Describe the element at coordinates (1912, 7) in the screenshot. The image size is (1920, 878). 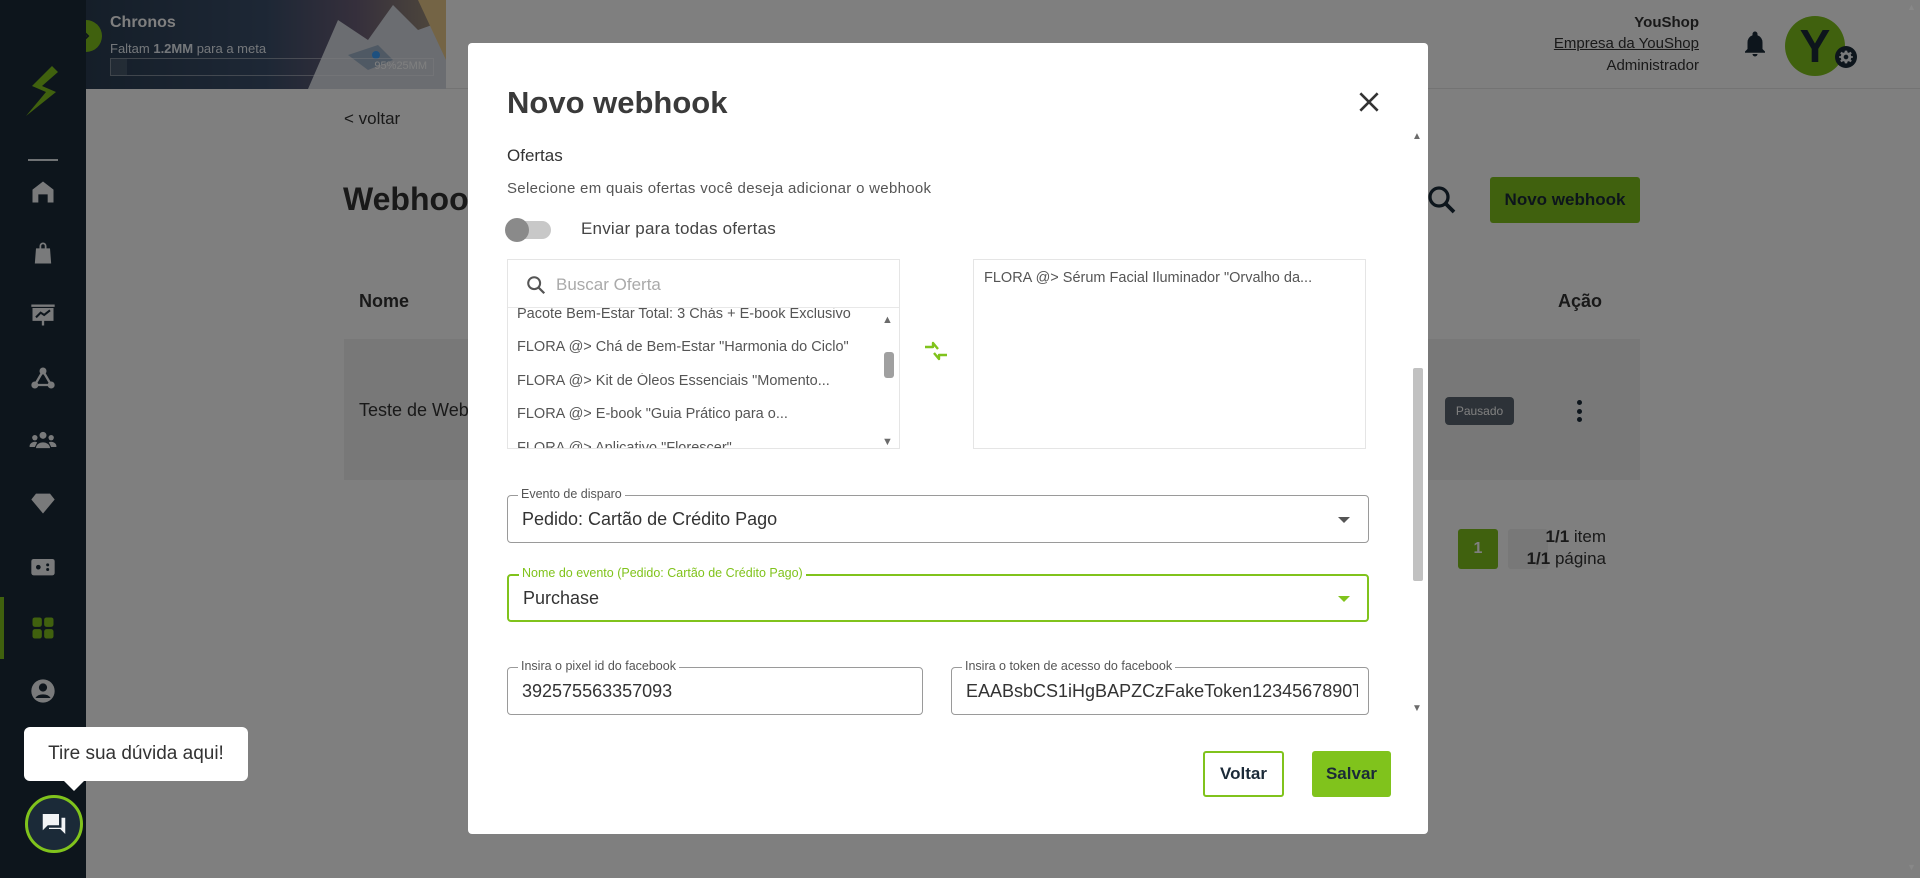
I see `page-scroll-up-arrow: ▲` at that location.